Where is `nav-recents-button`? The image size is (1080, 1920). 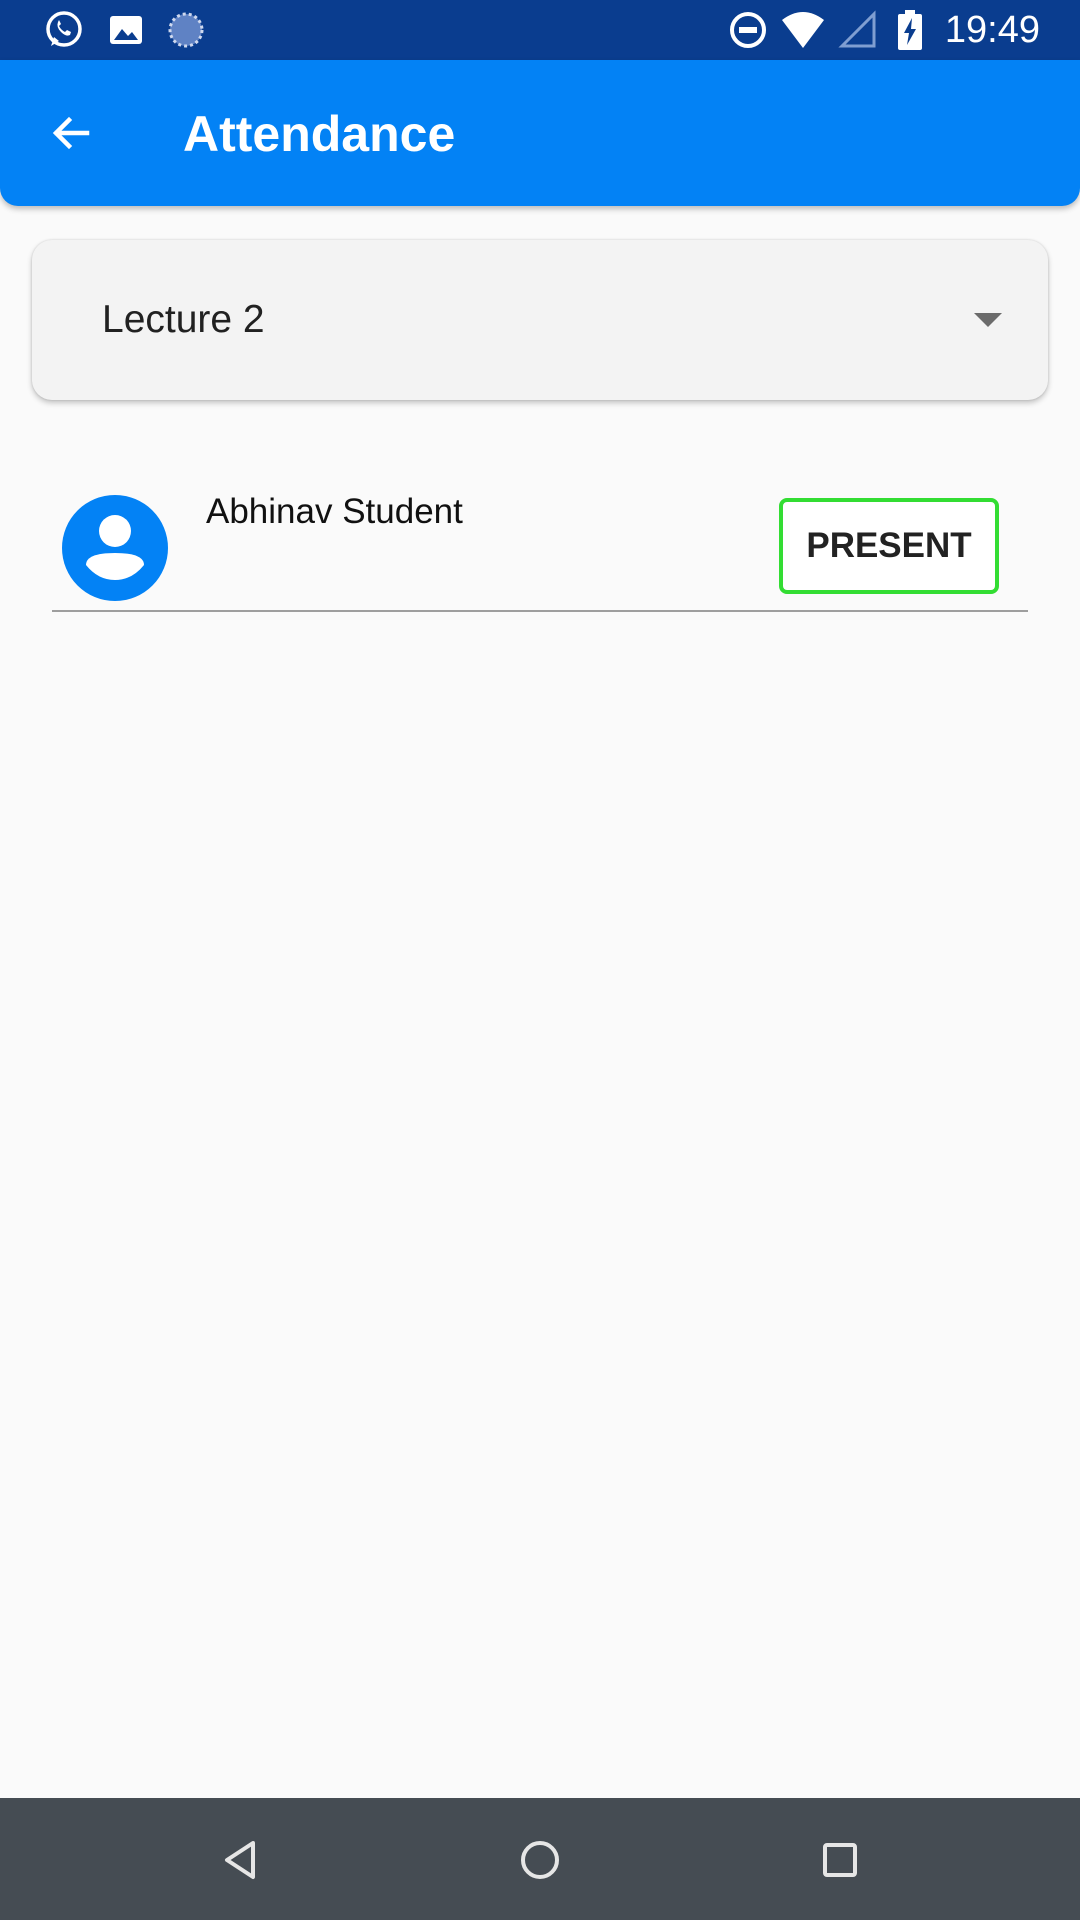
nav-recents-button is located at coordinates (840, 1860).